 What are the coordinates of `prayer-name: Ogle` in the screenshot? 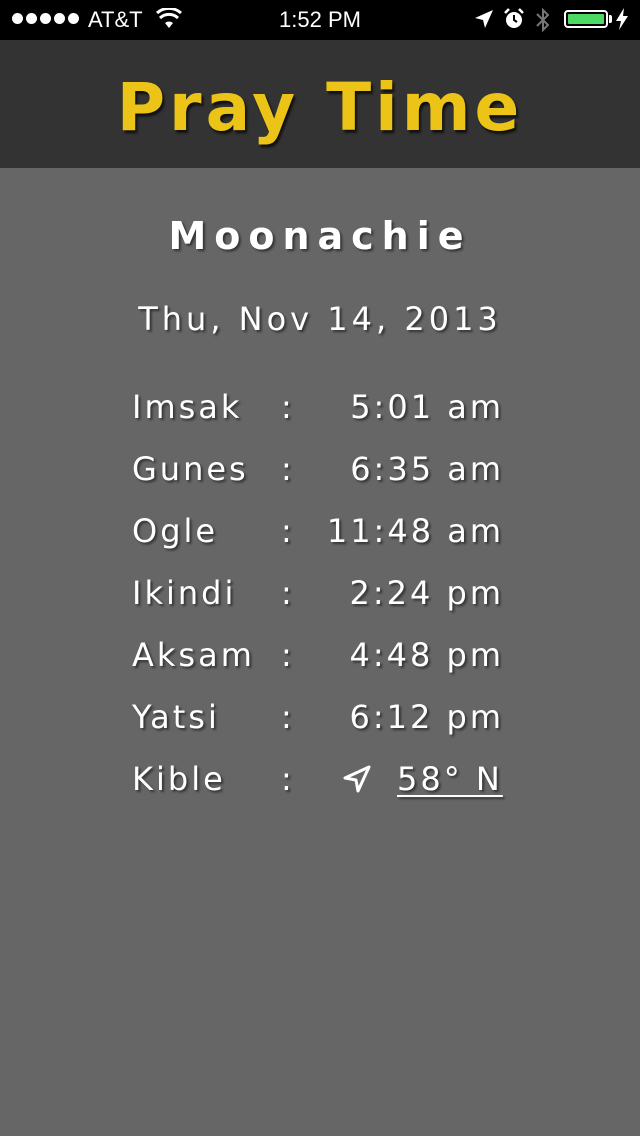 It's located at (175, 531).